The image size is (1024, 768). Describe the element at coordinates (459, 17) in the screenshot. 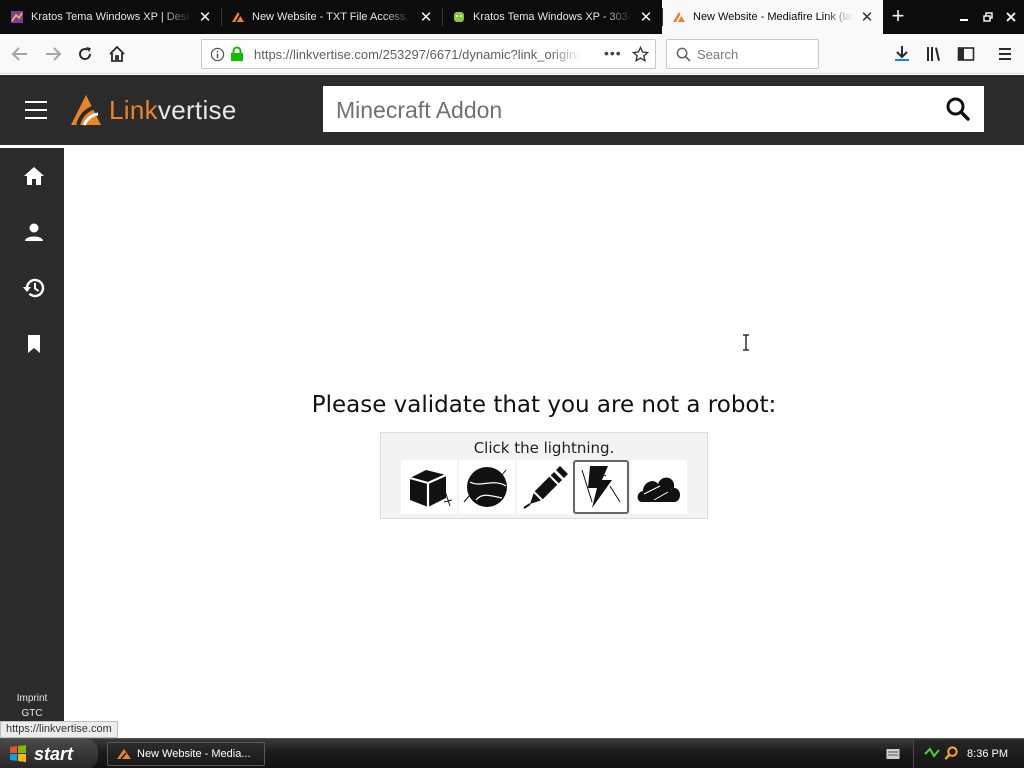

I see `android-favicon-icon` at that location.